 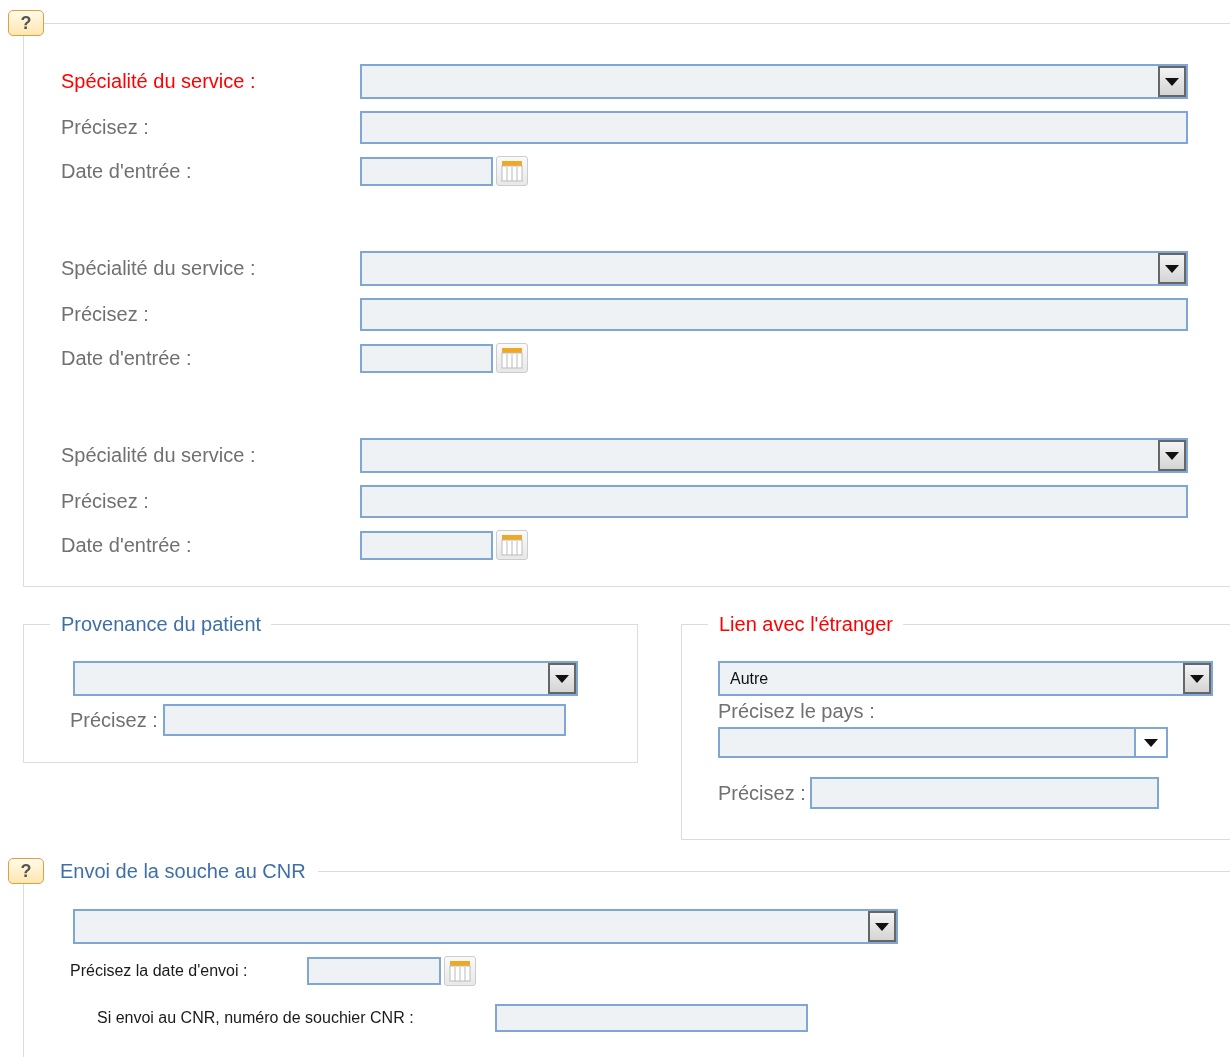 What do you see at coordinates (797, 711) in the screenshot?
I see `field-label: Précisez le pays :` at bounding box center [797, 711].